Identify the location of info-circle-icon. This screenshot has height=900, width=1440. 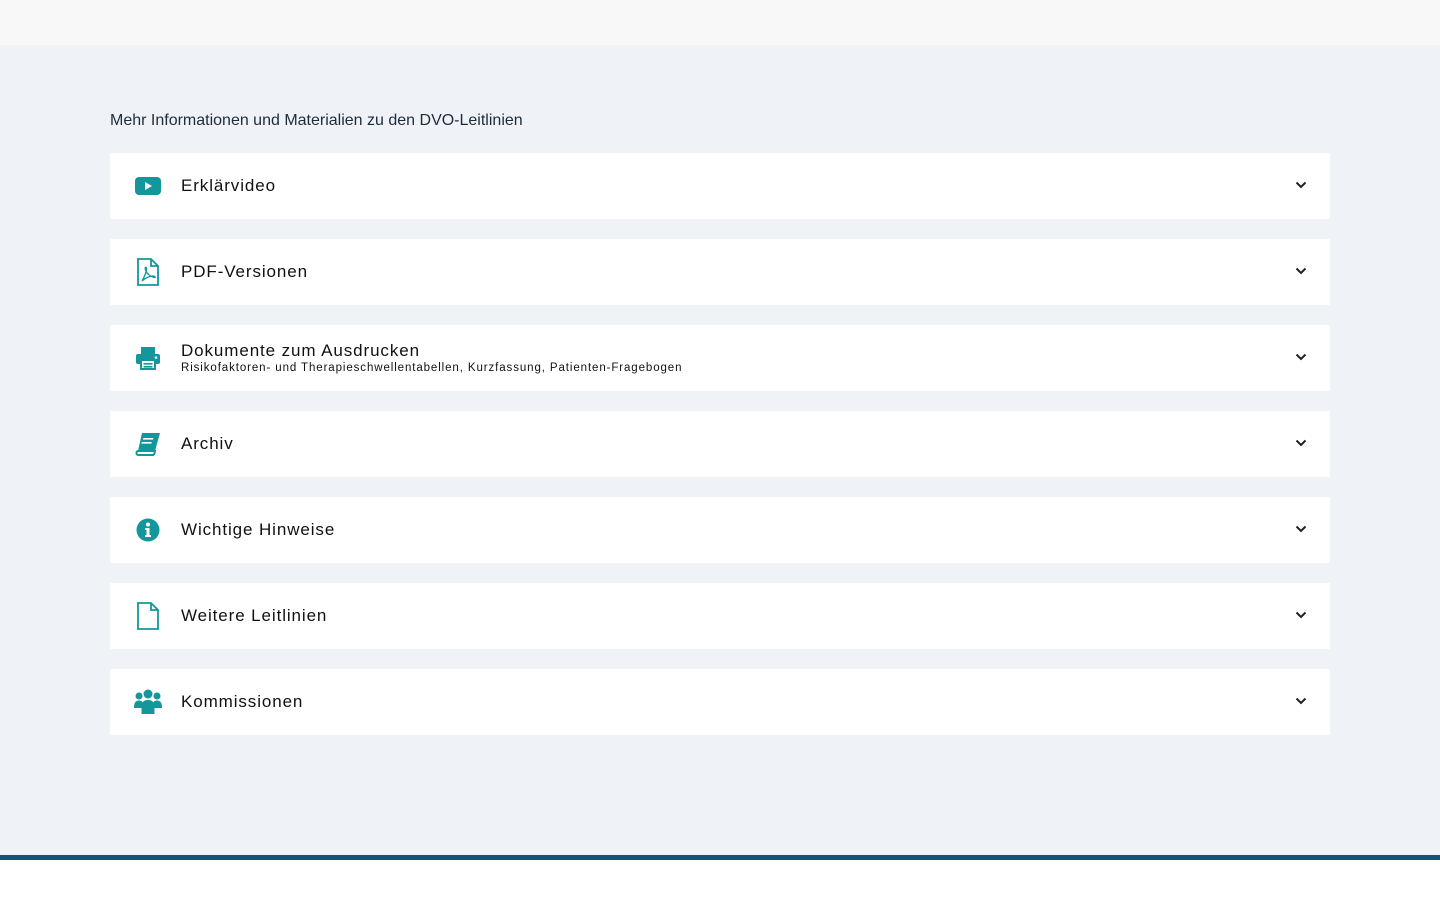
(148, 530).